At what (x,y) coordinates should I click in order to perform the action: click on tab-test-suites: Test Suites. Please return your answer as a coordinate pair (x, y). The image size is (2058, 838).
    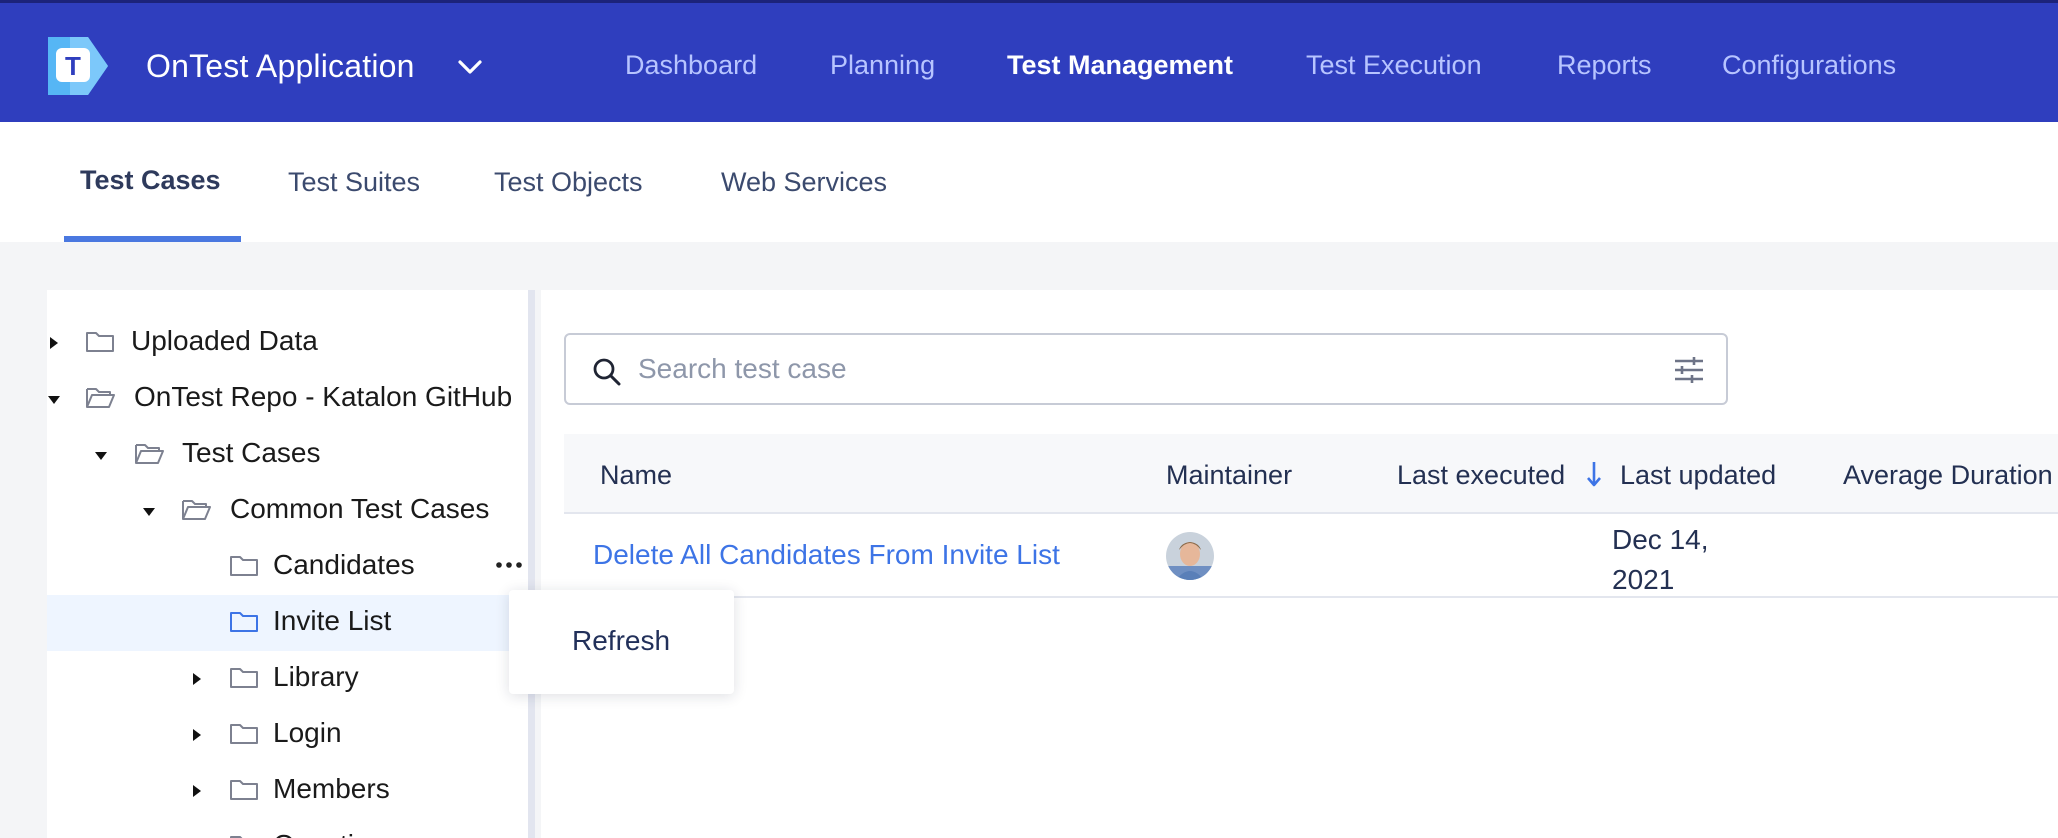
    Looking at the image, I should click on (354, 182).